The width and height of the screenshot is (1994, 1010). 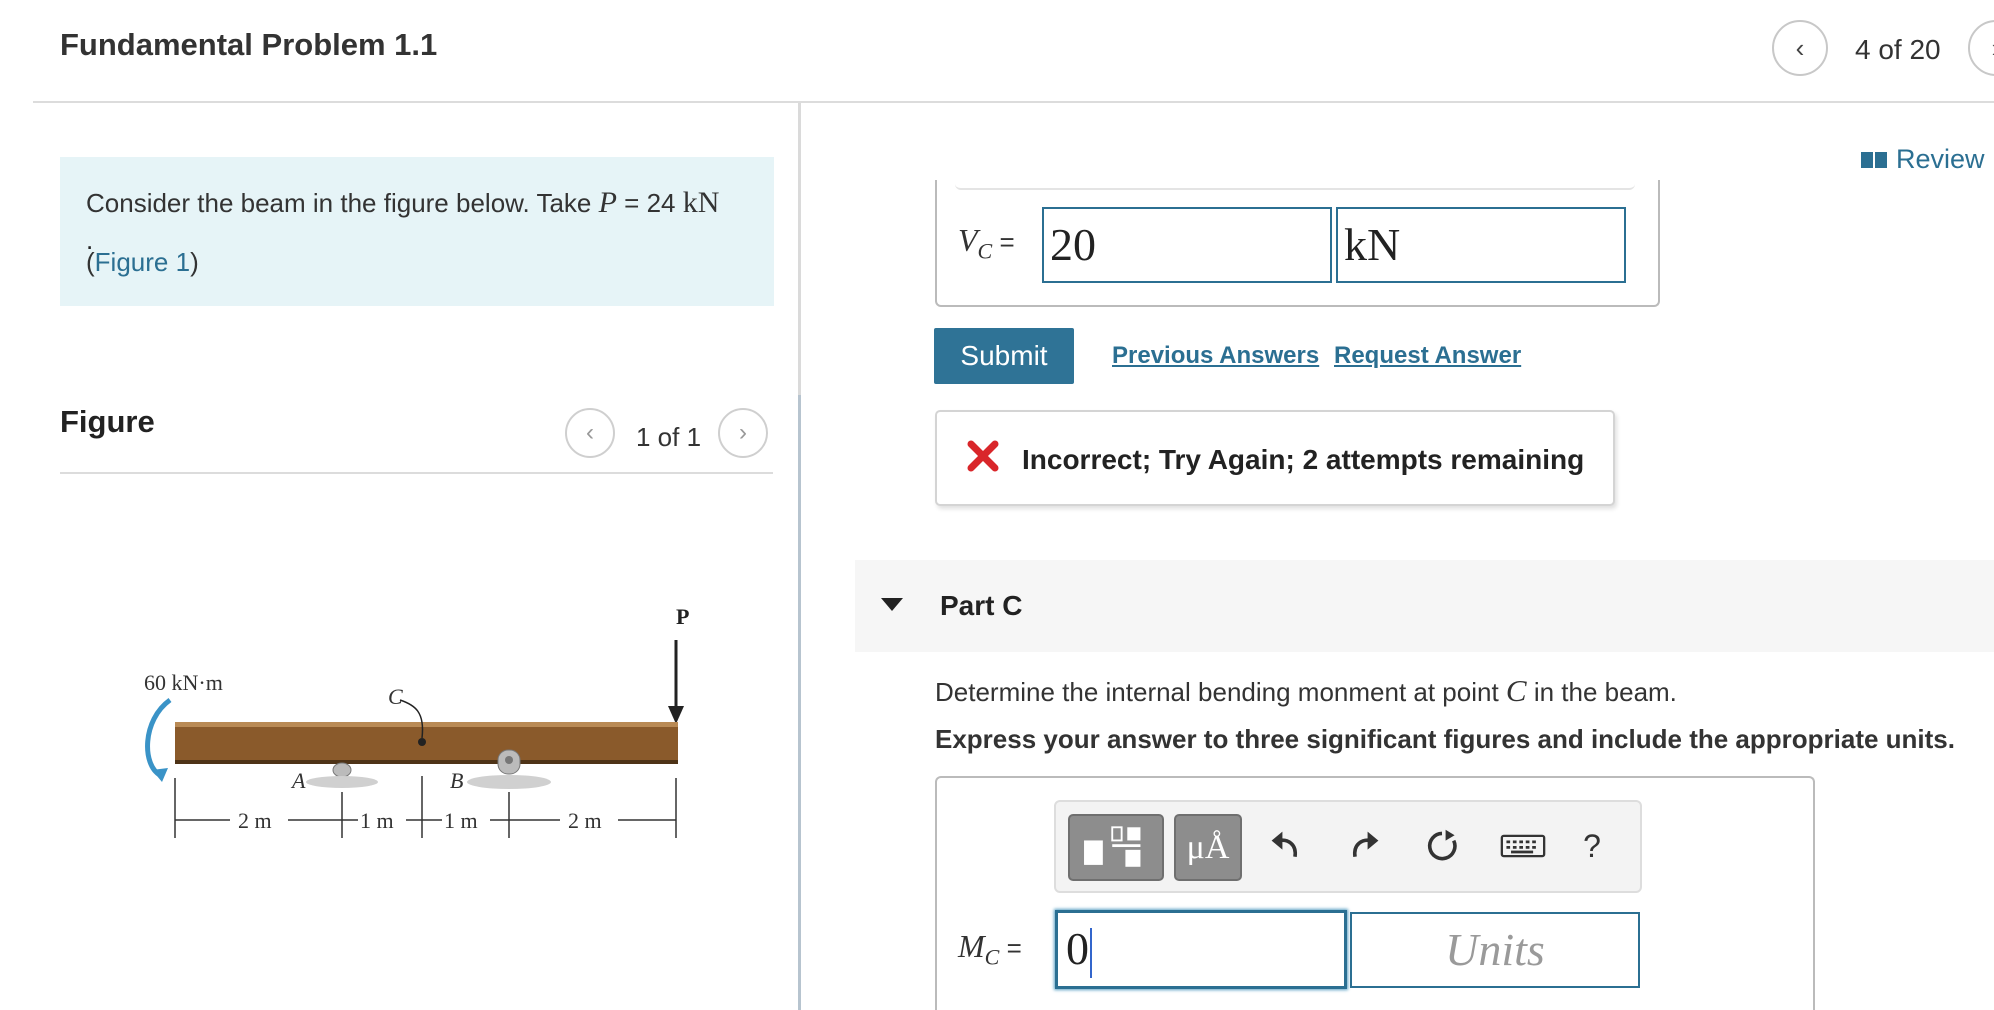 What do you see at coordinates (669, 437) in the screenshot?
I see `figure-counter: 1 of 1` at bounding box center [669, 437].